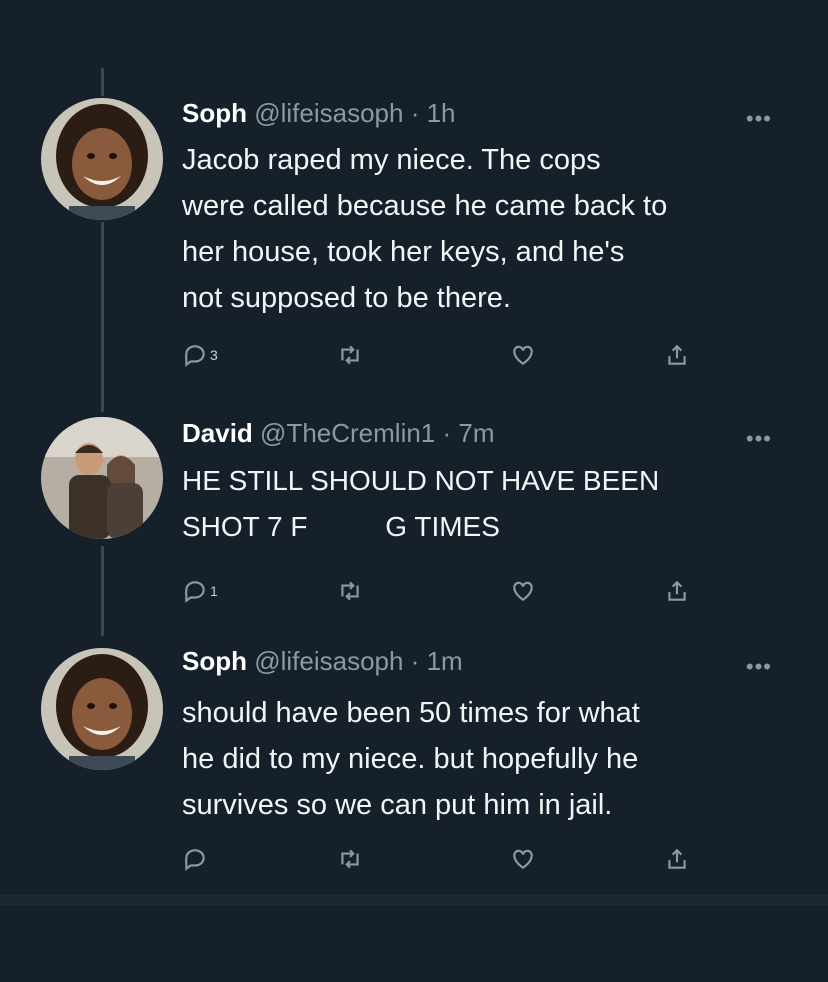 Image resolution: width=828 pixels, height=982 pixels. I want to click on reply-button: 3, so click(200, 355).